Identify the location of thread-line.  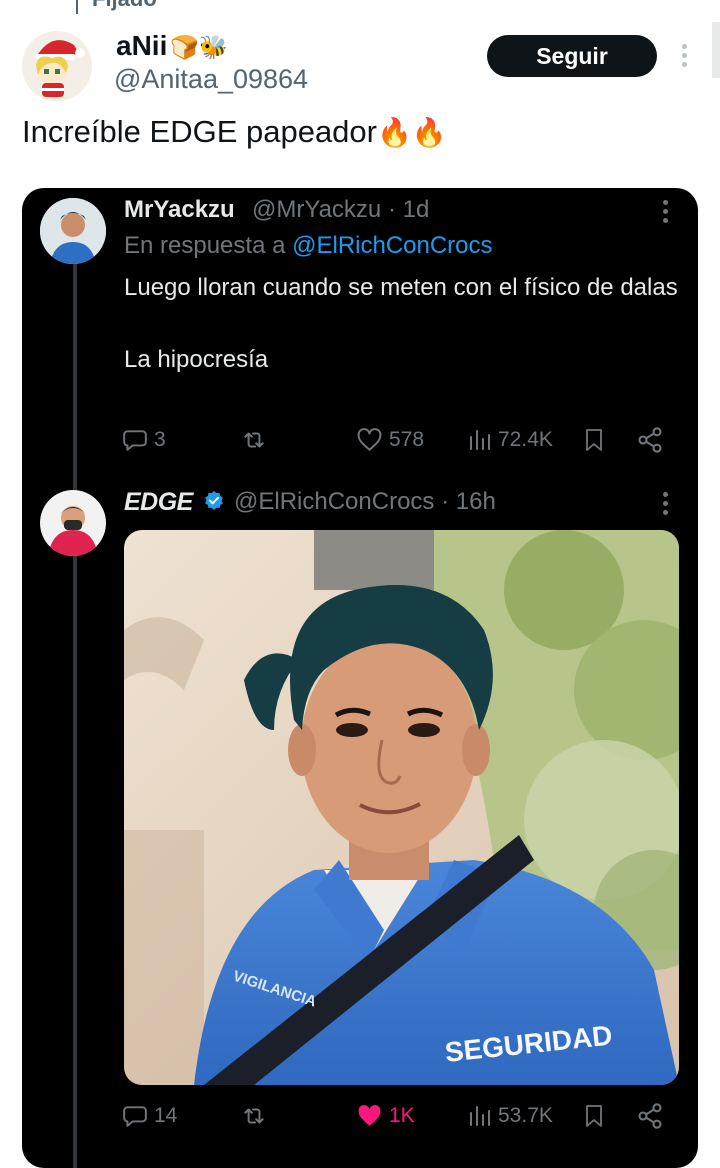
(75, 716).